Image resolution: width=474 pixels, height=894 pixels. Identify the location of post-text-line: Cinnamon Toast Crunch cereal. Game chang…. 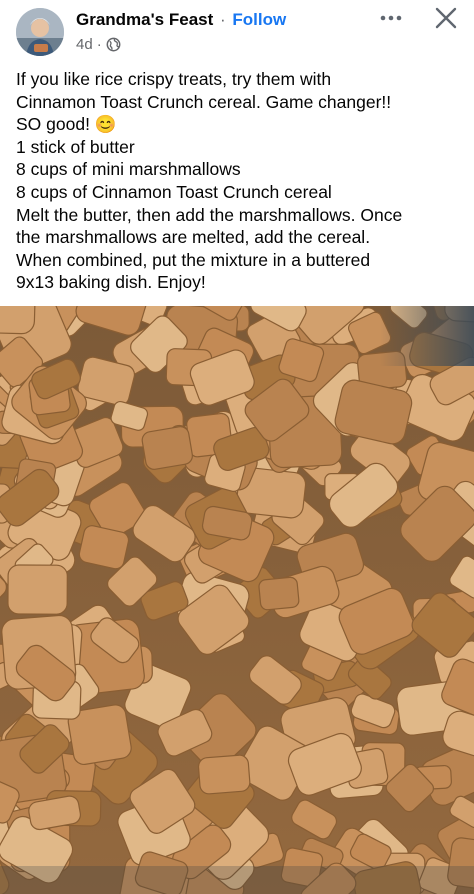
(204, 101).